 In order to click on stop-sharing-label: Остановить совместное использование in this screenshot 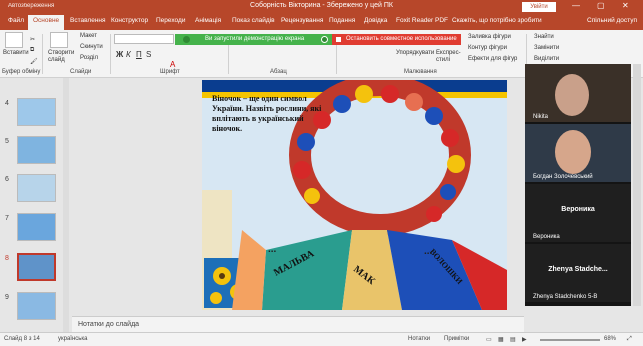, I will do `click(401, 39)`.